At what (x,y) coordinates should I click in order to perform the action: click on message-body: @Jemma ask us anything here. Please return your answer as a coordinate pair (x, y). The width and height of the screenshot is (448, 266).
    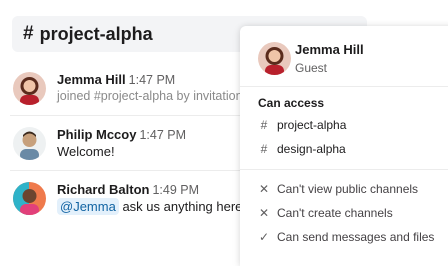
    Looking at the image, I should click on (150, 206).